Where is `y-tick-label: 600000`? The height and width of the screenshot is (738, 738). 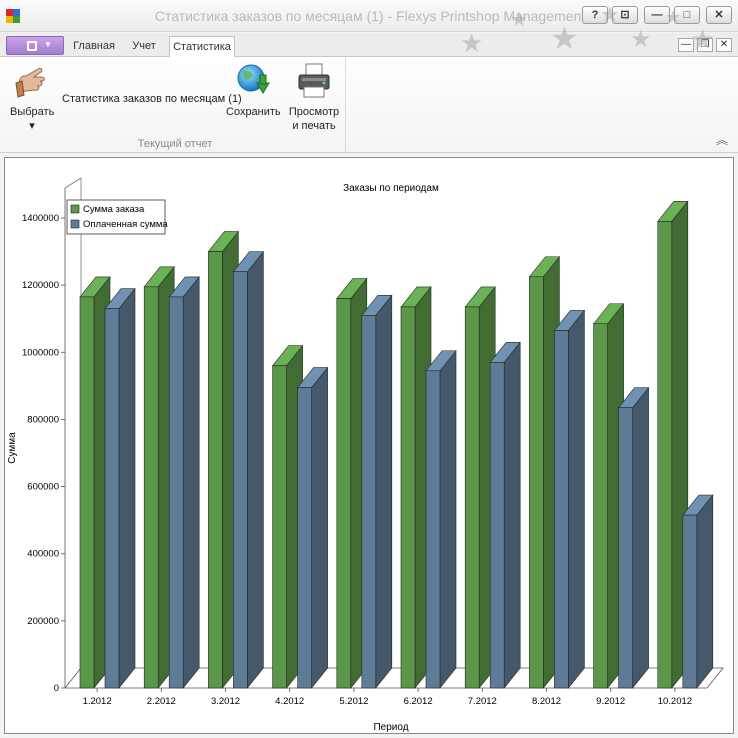 y-tick-label: 600000 is located at coordinates (43, 487).